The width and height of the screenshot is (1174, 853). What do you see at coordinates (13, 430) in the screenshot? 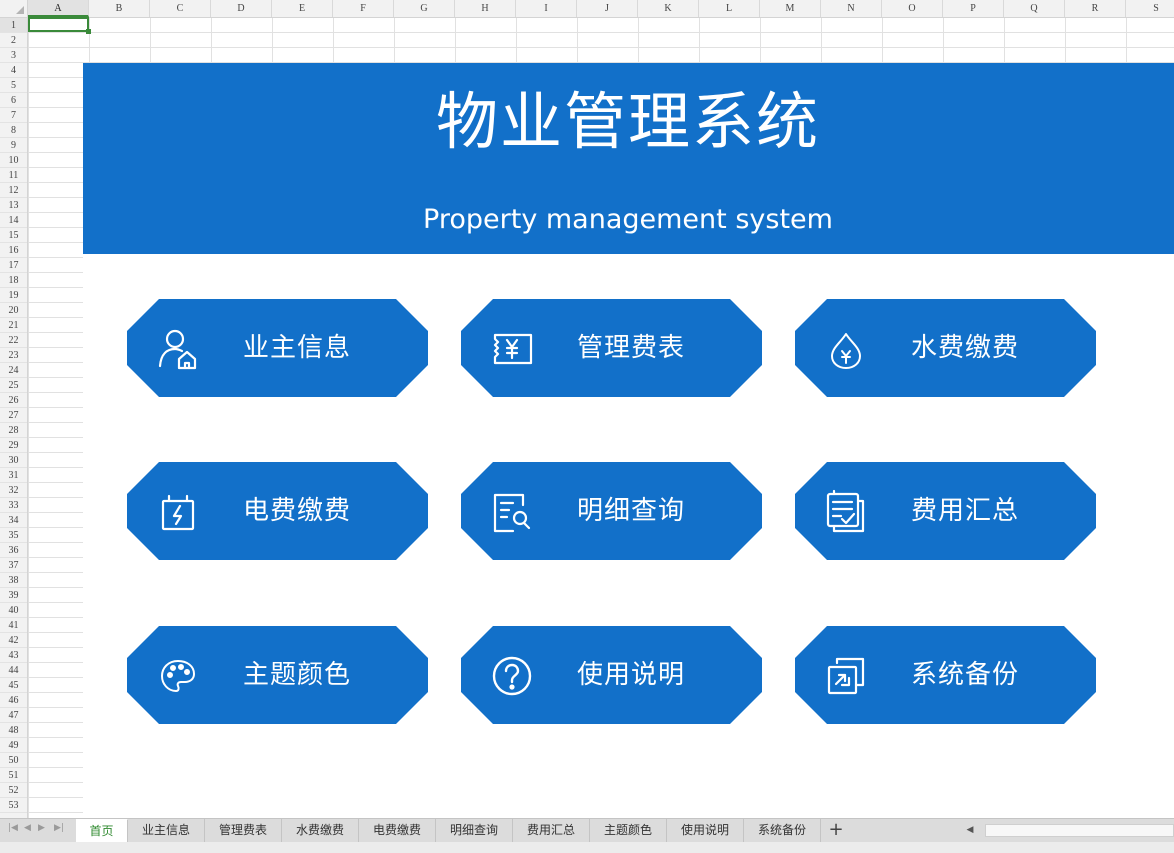
I see `row-header-28: 28` at bounding box center [13, 430].